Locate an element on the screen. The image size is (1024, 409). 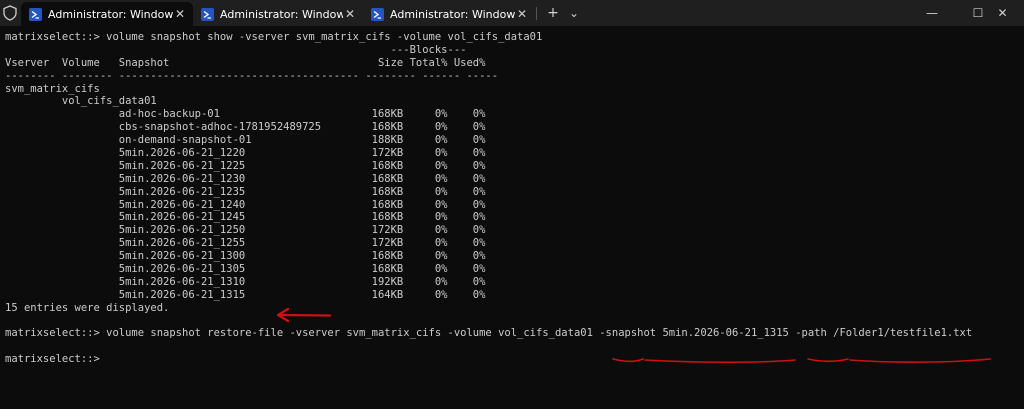
red-underline-annotation is located at coordinates (801, 361).